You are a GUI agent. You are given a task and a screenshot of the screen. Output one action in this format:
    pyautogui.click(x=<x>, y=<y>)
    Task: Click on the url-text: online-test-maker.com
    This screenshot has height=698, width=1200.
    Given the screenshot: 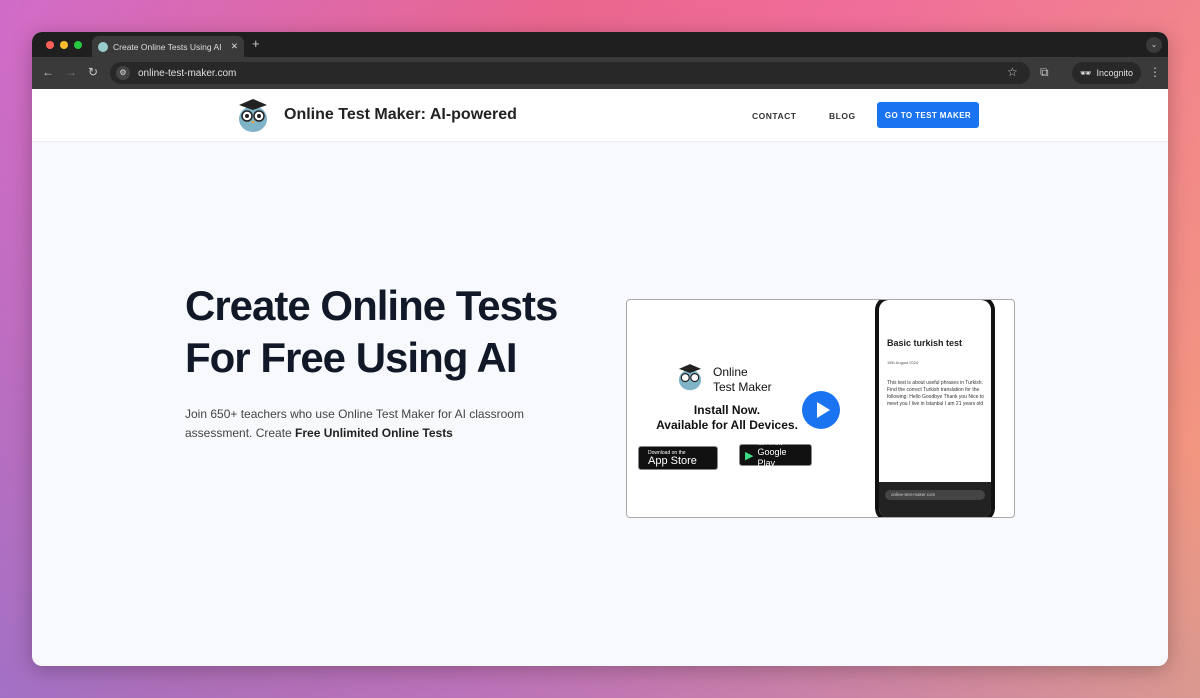 What is the action you would take?
    pyautogui.click(x=187, y=73)
    